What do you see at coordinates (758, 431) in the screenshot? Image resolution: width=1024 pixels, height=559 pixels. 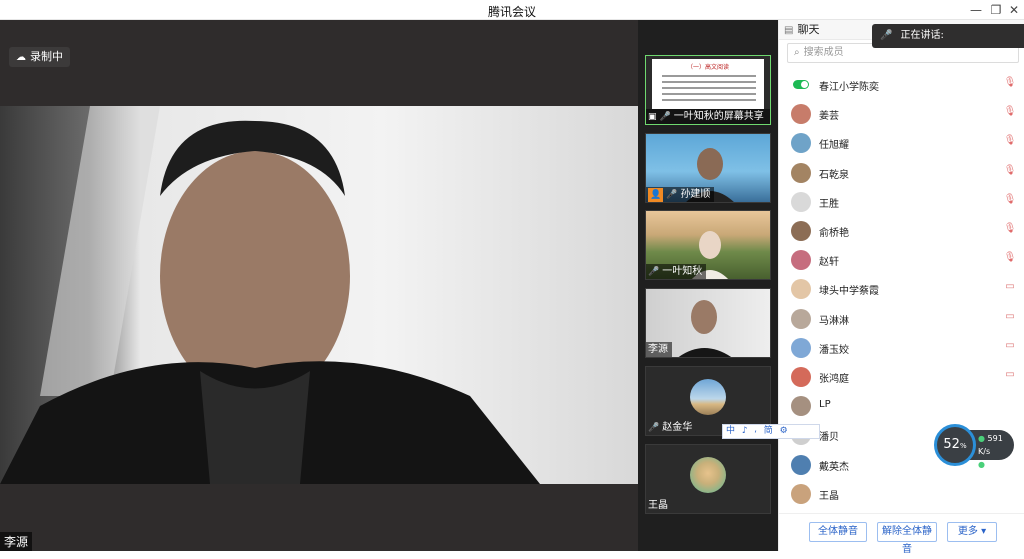 I see `ime-icons: 中 ♪ ⸴ 简 ⚙` at bounding box center [758, 431].